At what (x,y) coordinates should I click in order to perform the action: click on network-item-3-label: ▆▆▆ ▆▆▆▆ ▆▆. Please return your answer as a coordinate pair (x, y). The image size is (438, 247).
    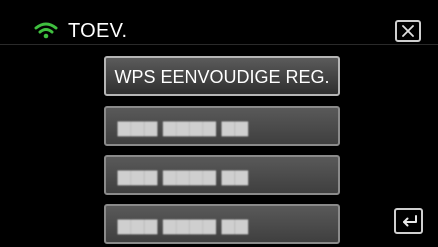
    Looking at the image, I should click on (183, 225).